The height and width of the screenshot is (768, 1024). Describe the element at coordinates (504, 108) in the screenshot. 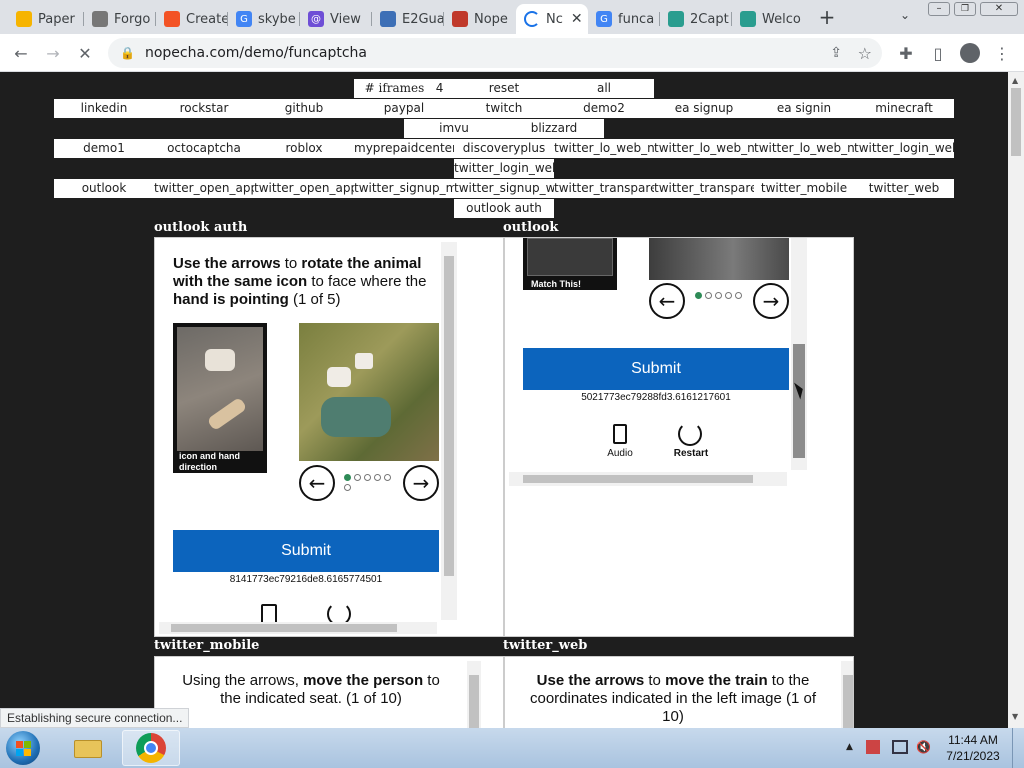

I see `nav-link: twitch` at that location.